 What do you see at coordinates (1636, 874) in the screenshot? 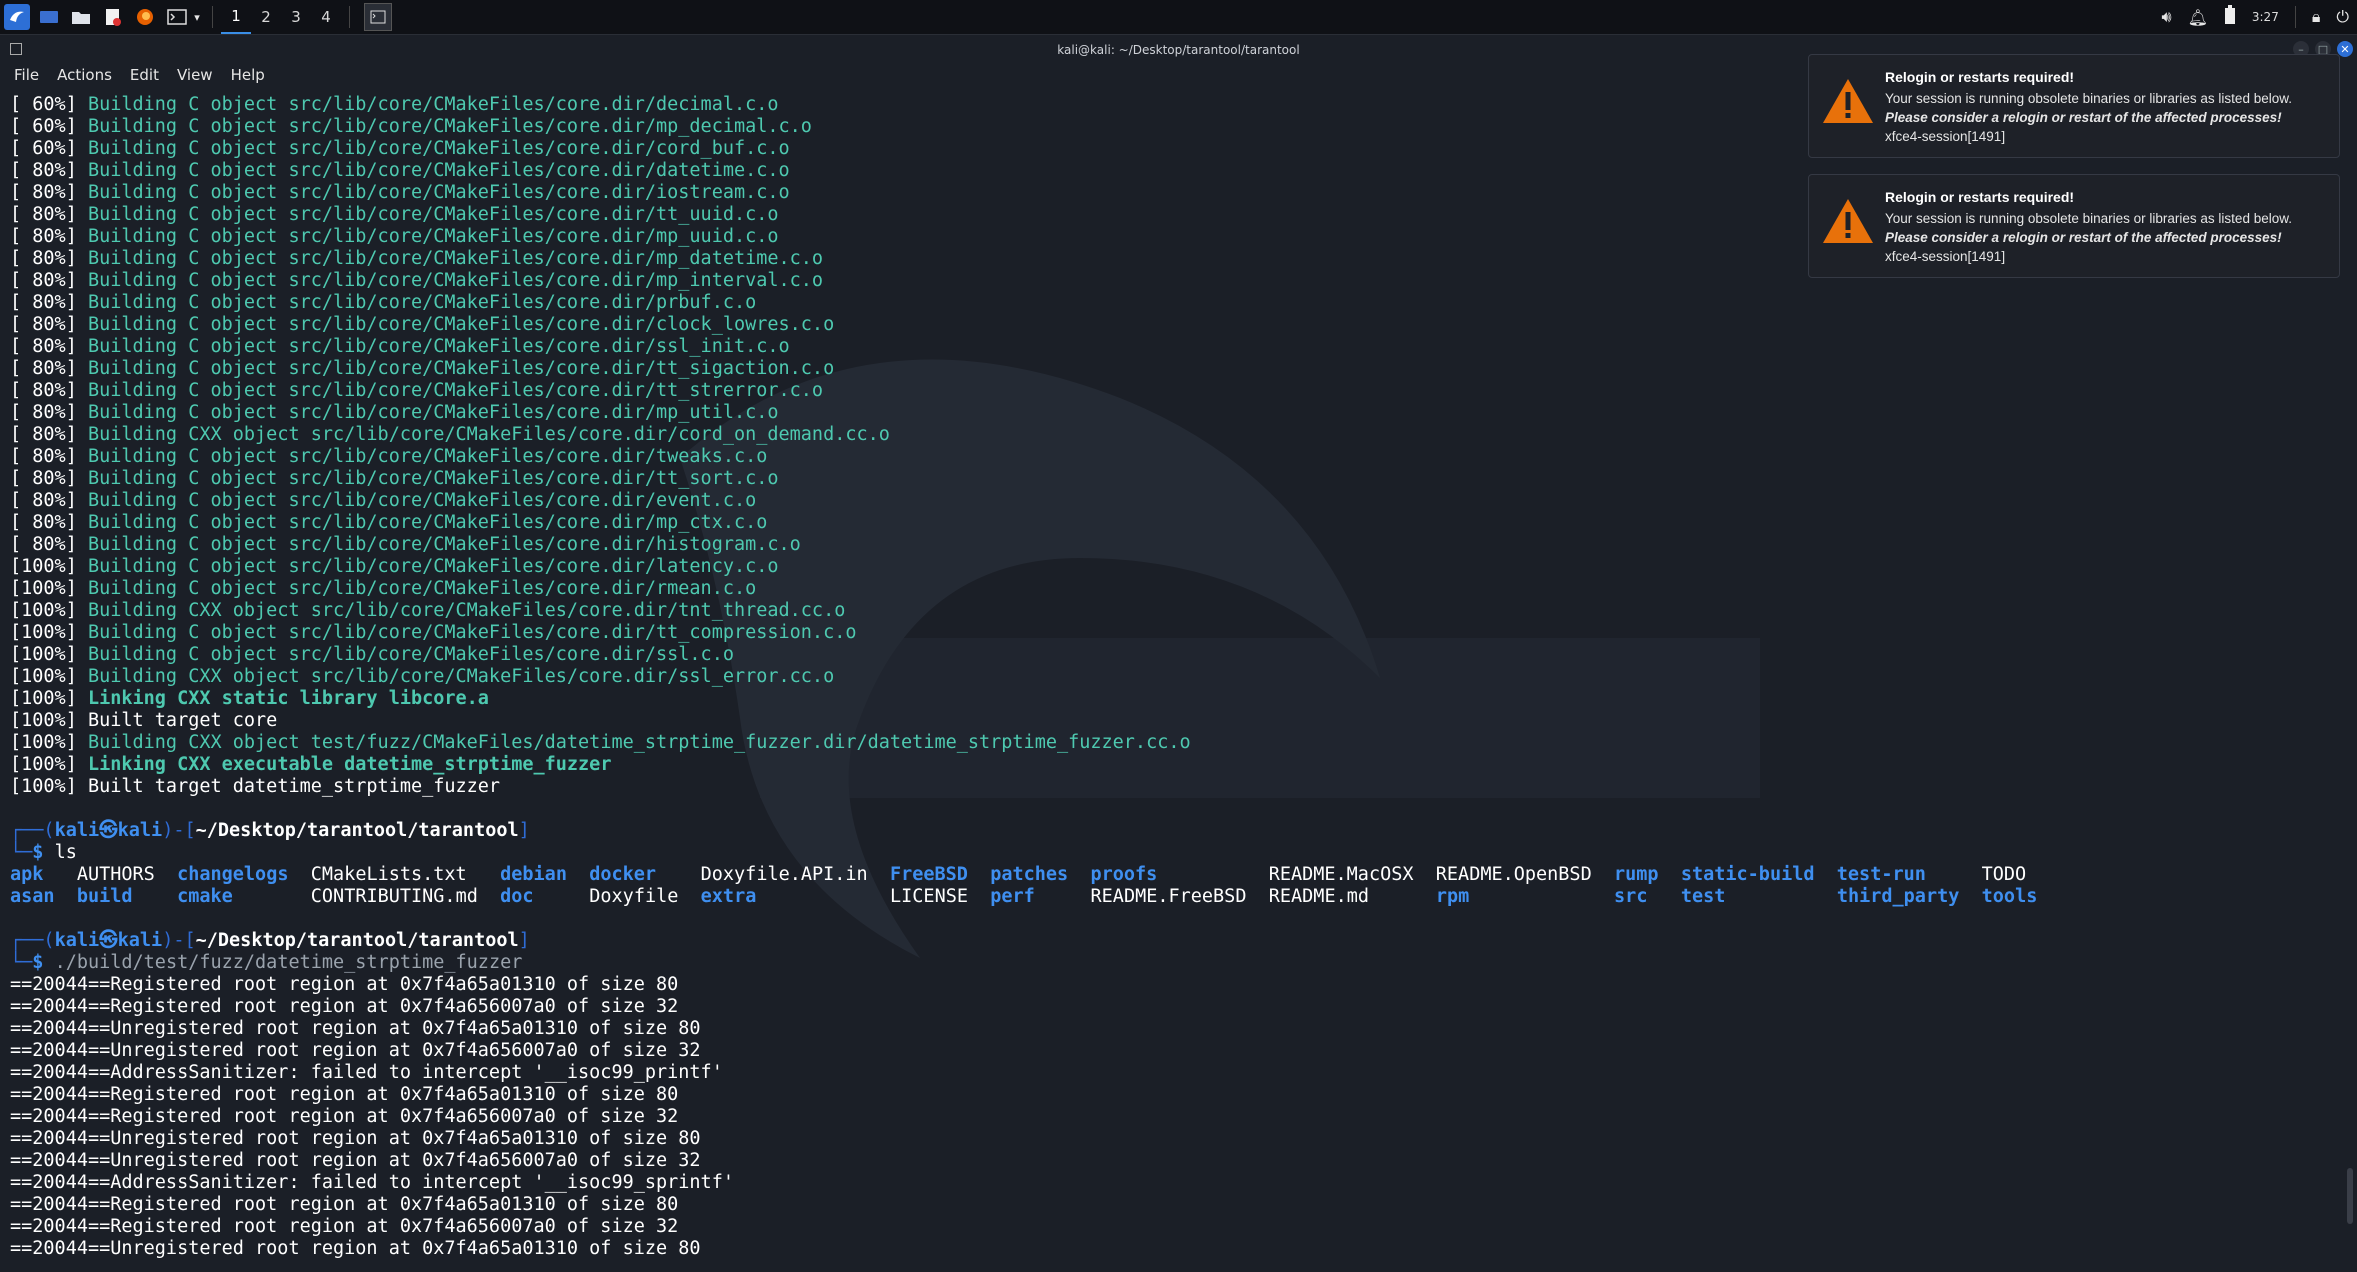
I see `ls-directory: rump` at bounding box center [1636, 874].